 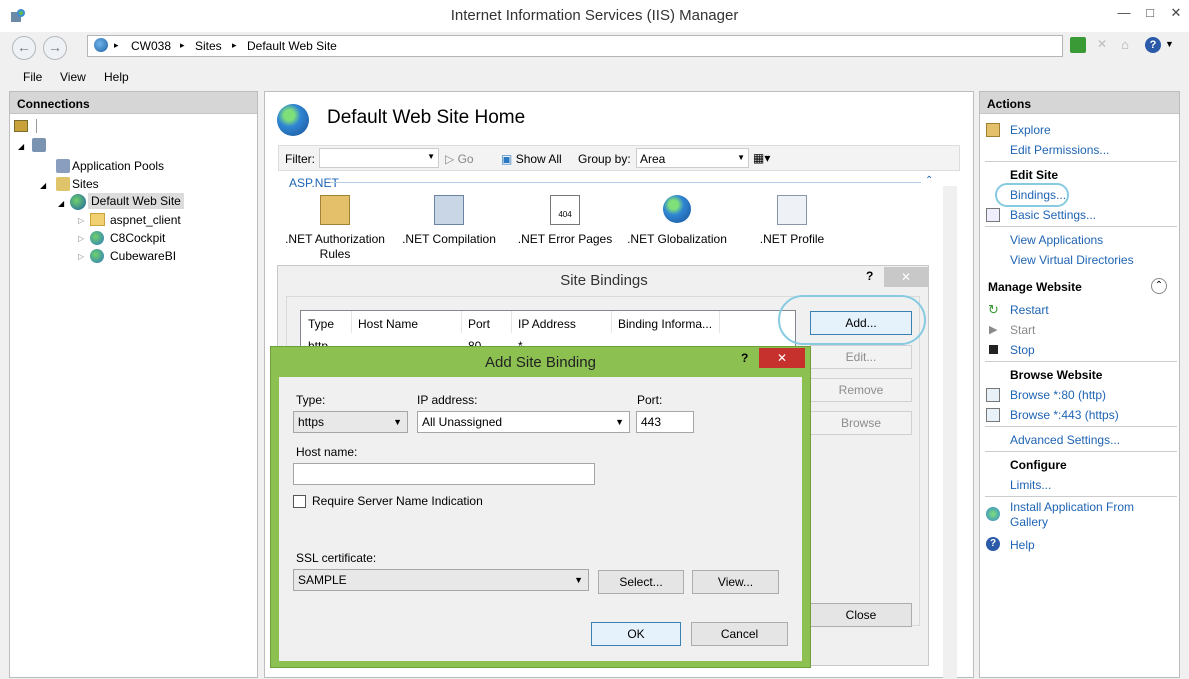 I want to click on ssl-certificate-select: SAMPLE ▼, so click(x=441, y=580).